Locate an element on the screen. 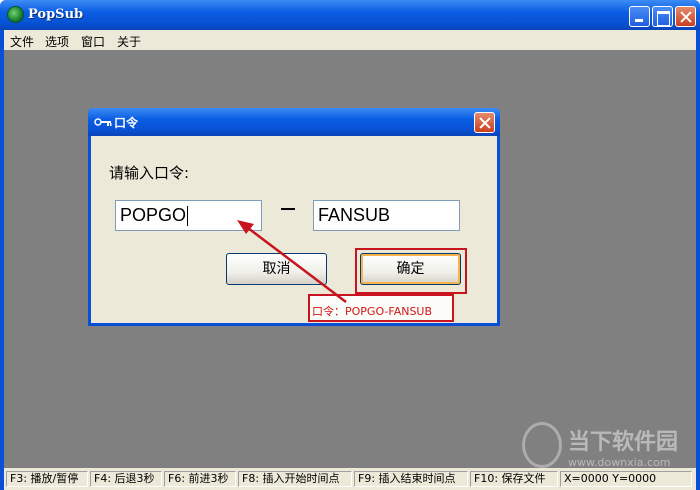 The height and width of the screenshot is (490, 700). menu-options: 选项 is located at coordinates (57, 41).